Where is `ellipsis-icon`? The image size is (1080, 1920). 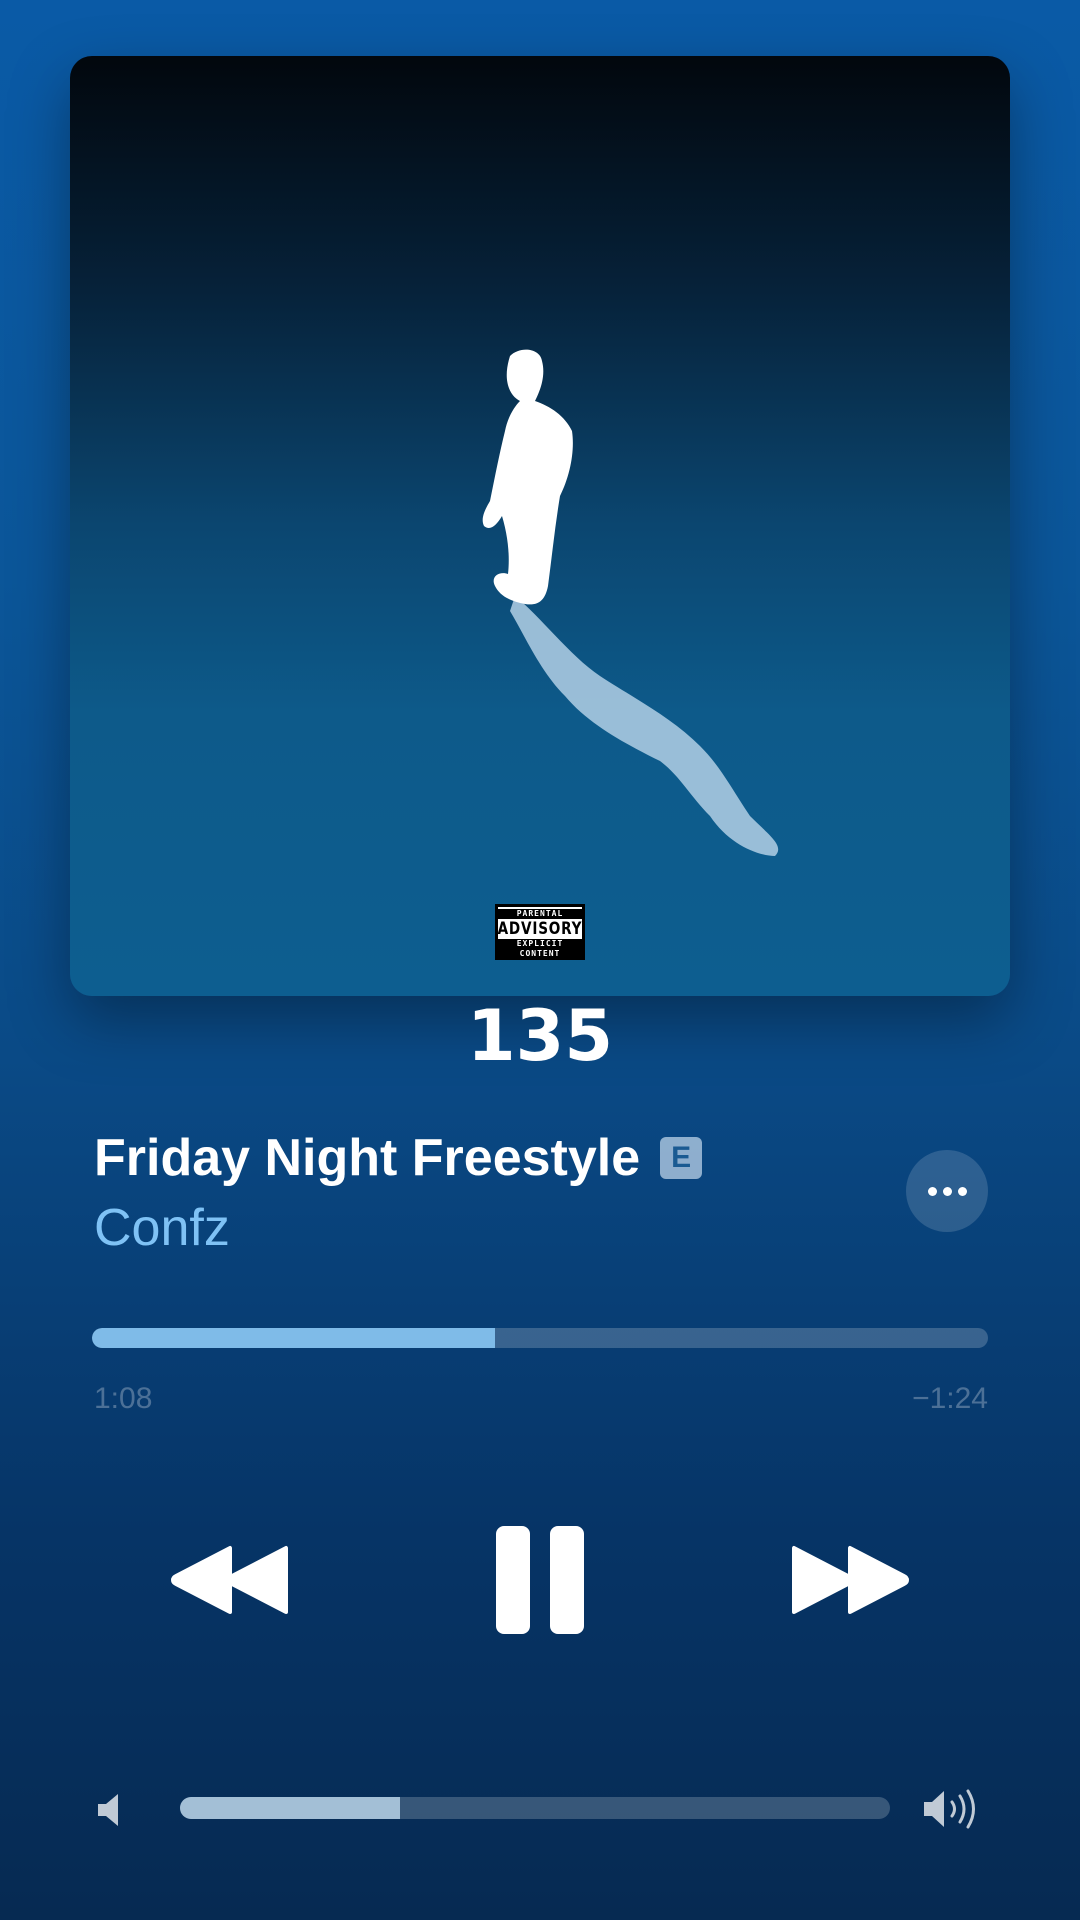 ellipsis-icon is located at coordinates (947, 1191).